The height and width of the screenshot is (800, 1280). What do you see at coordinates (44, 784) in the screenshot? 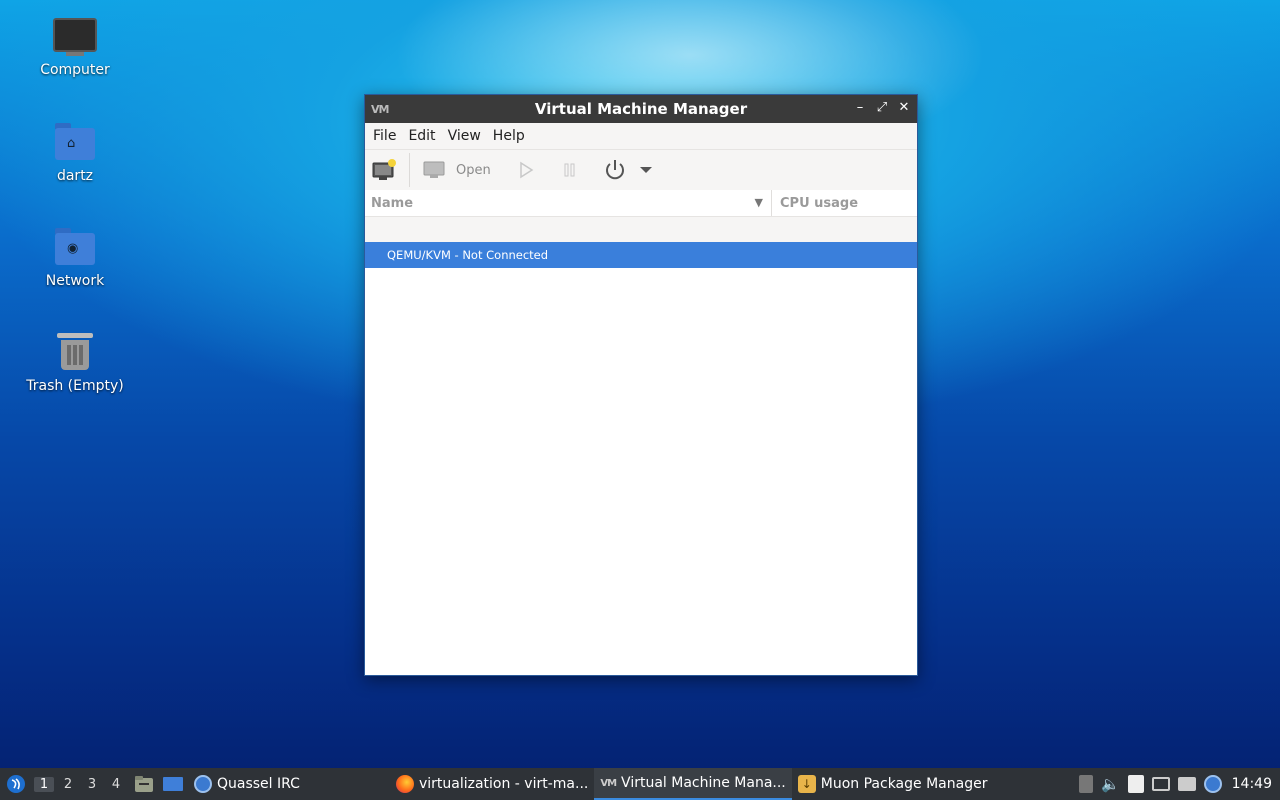
I see `workspace-1: 1` at bounding box center [44, 784].